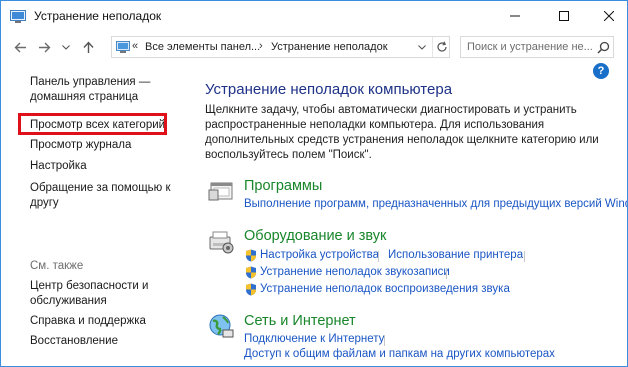  I want to click on security-maintenance-link-line1: Центр безопасности и, so click(89, 286).